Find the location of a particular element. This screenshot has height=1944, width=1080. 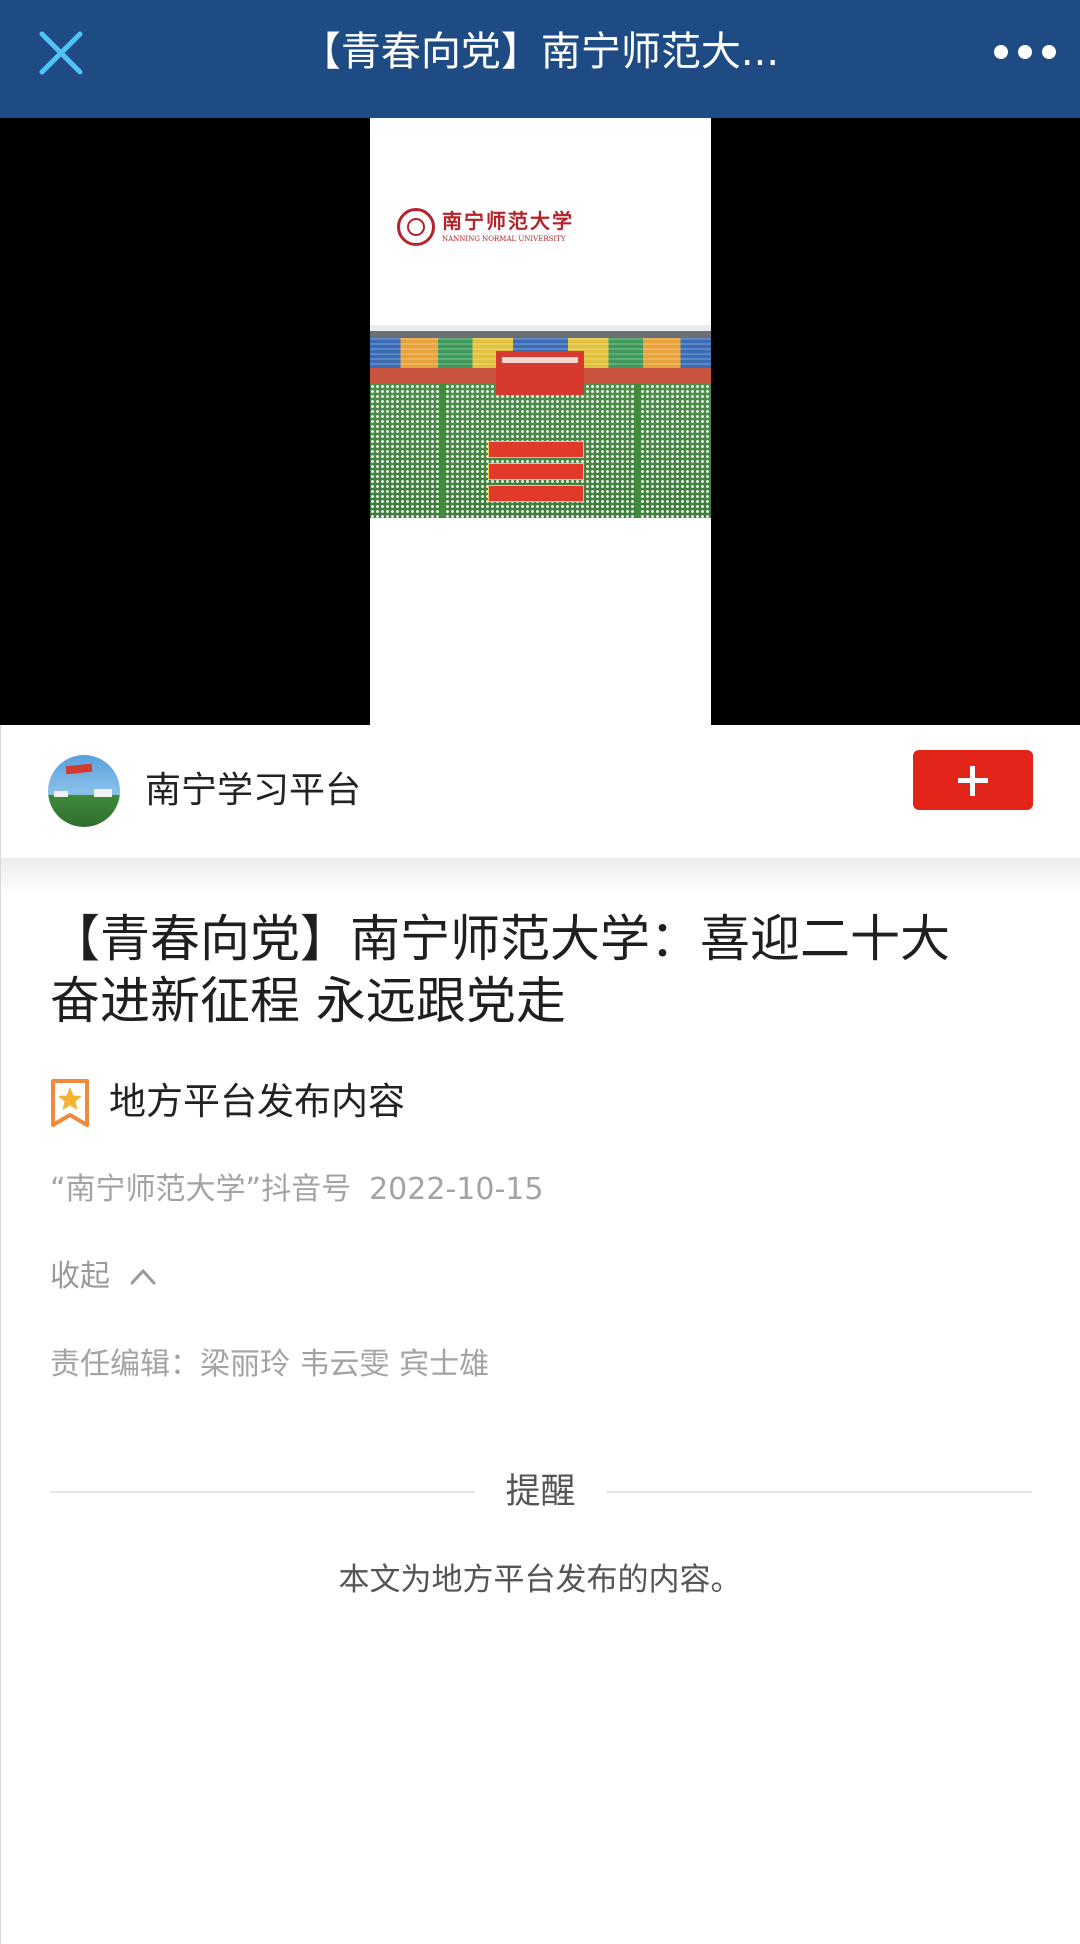

content-edge is located at coordinates (0, 1334).